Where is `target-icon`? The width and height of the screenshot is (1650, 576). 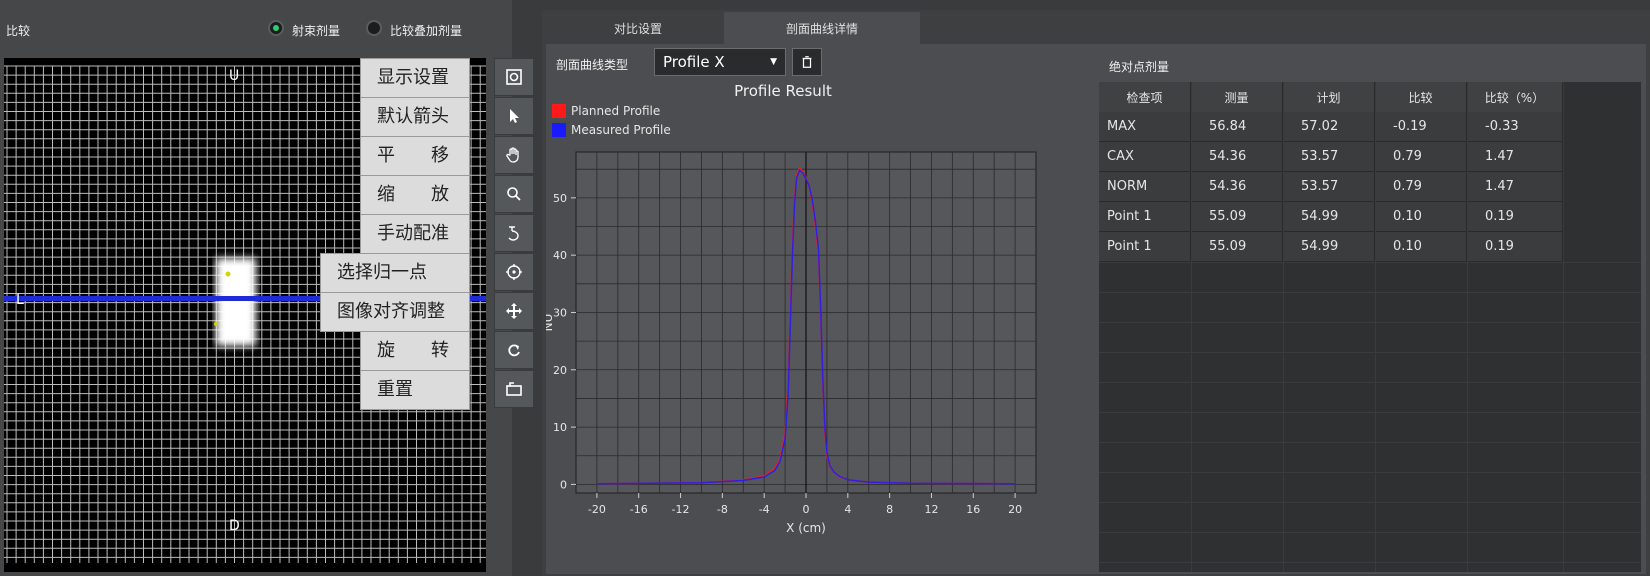
target-icon is located at coordinates (514, 272).